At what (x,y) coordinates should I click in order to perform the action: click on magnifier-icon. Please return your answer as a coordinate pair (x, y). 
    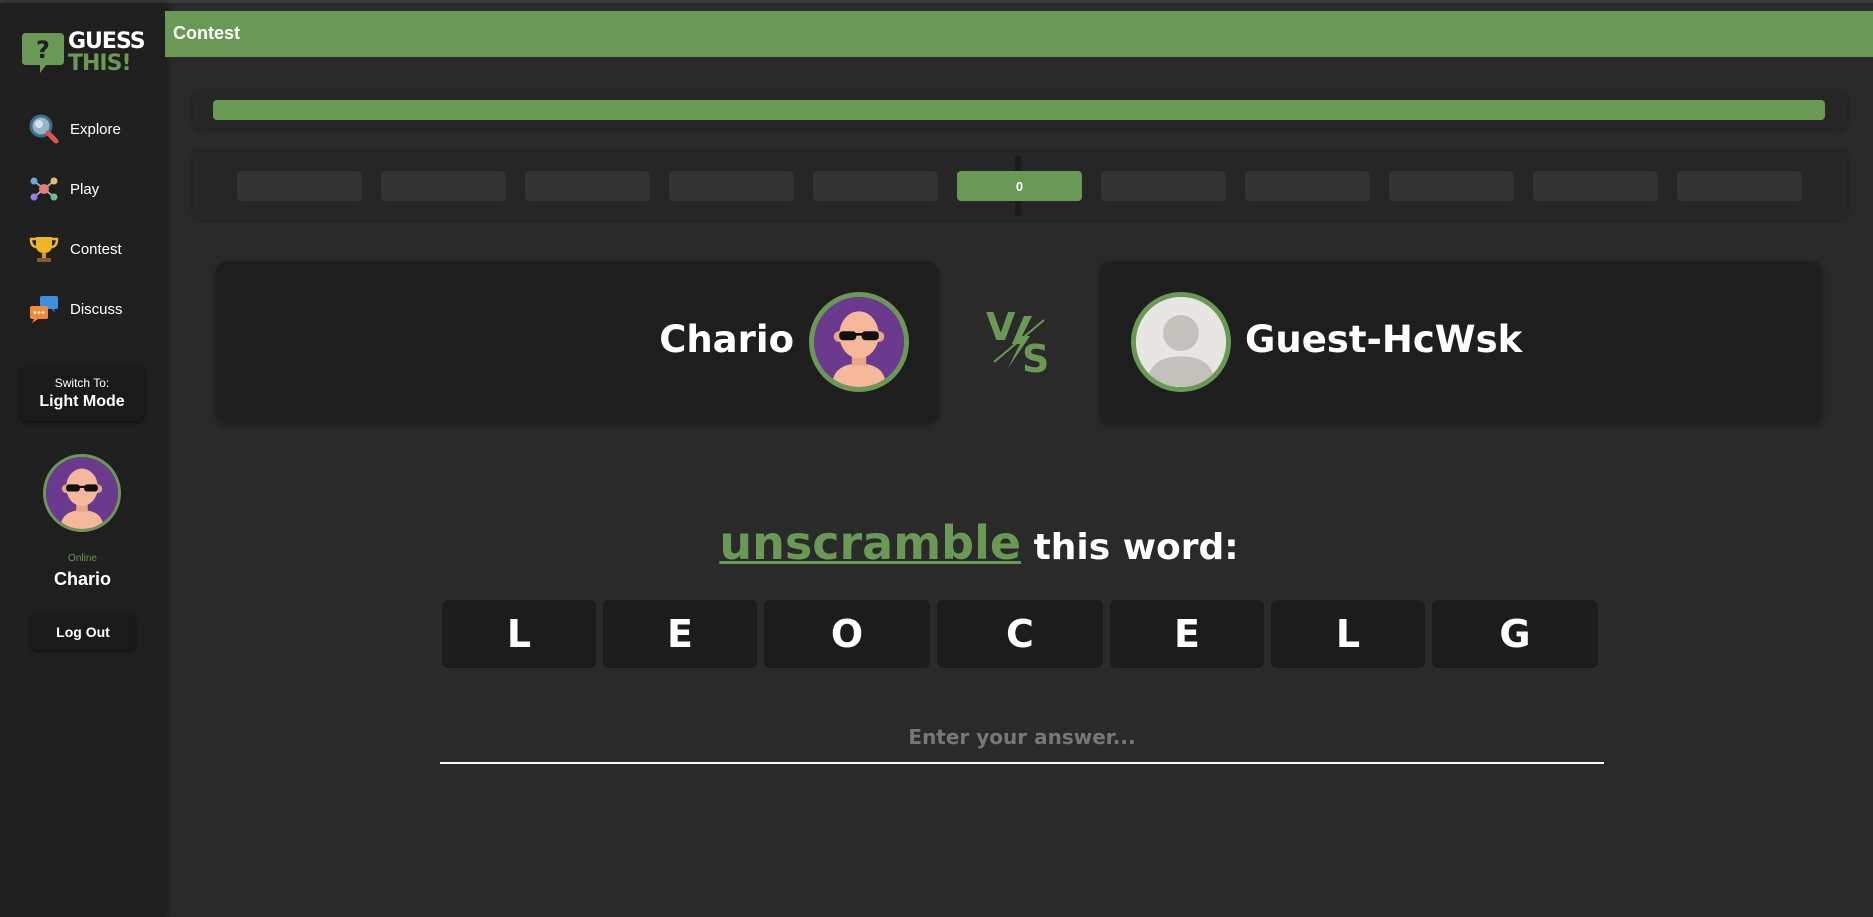
    Looking at the image, I should click on (44, 129).